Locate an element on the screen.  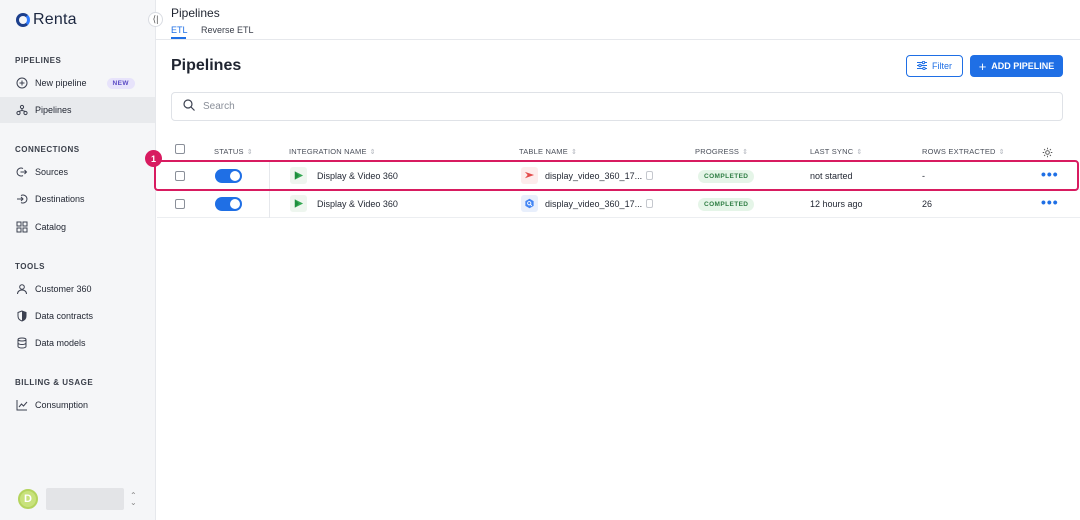
breadcrumb-title: Pipelines is located at coordinates (195, 13).